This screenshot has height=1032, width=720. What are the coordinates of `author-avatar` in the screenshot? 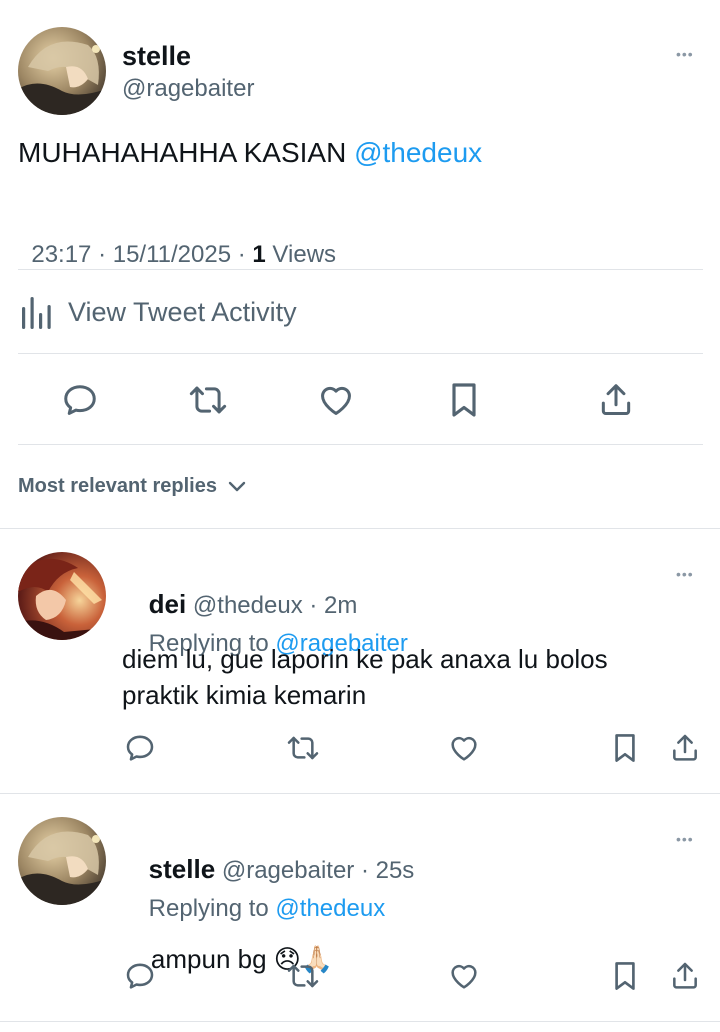 It's located at (62, 71).